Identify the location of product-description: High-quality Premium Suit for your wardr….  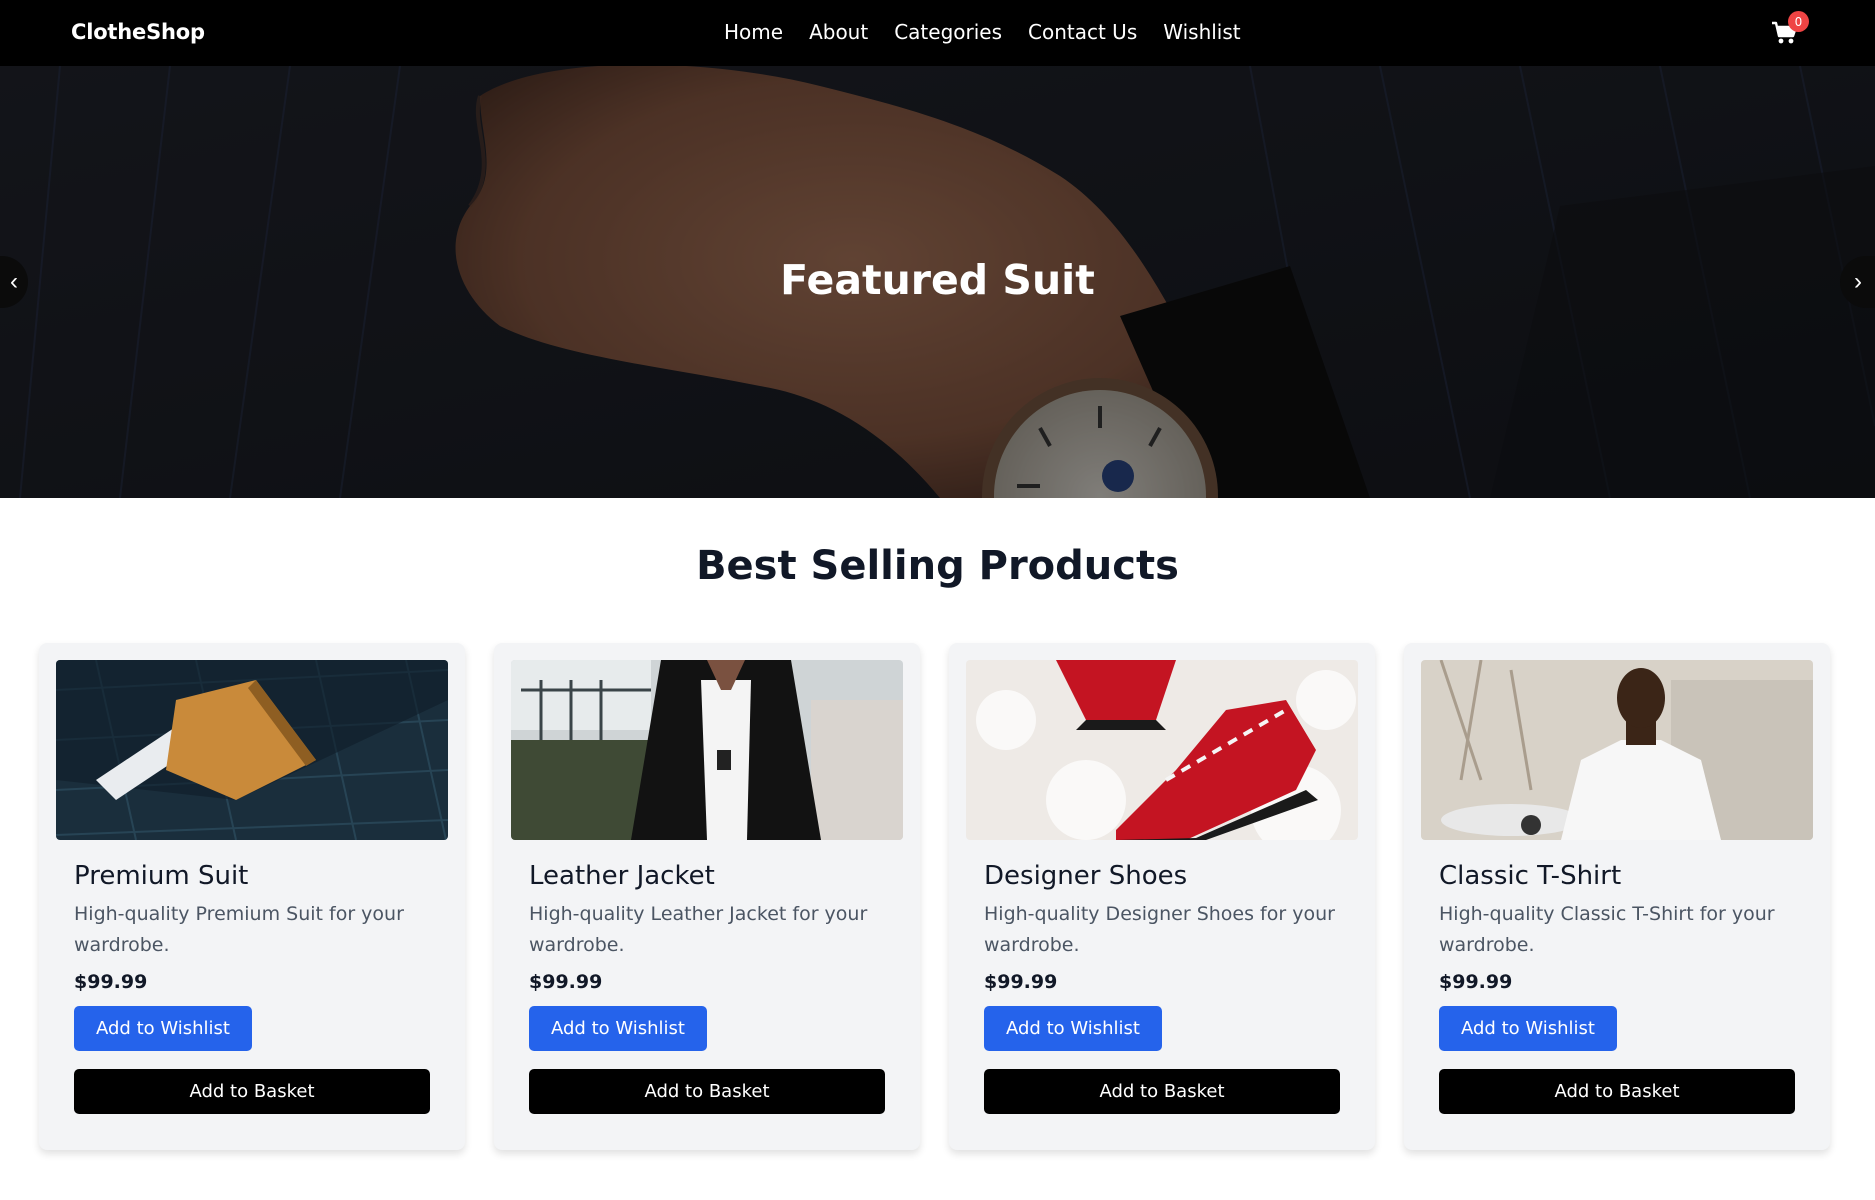
(239, 929).